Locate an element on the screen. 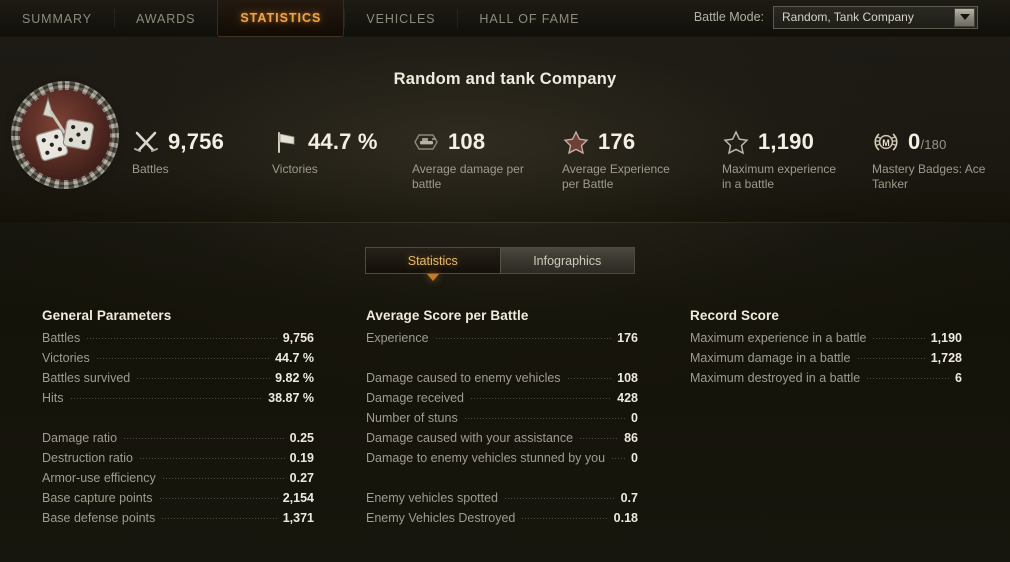 The width and height of the screenshot is (1010, 562). summary-stat: M 0/180 Mastery Badges: Ace Tanker is located at coordinates (933, 158).